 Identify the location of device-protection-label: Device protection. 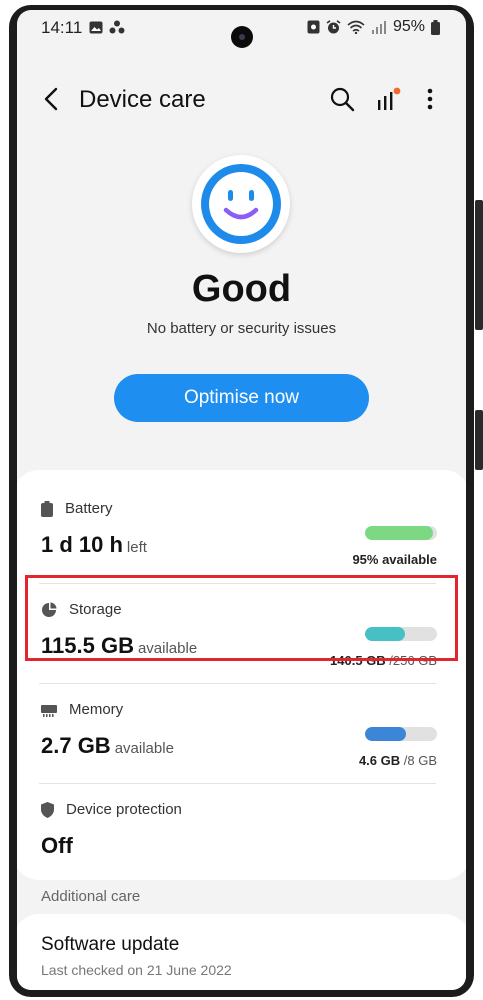
(124, 809).